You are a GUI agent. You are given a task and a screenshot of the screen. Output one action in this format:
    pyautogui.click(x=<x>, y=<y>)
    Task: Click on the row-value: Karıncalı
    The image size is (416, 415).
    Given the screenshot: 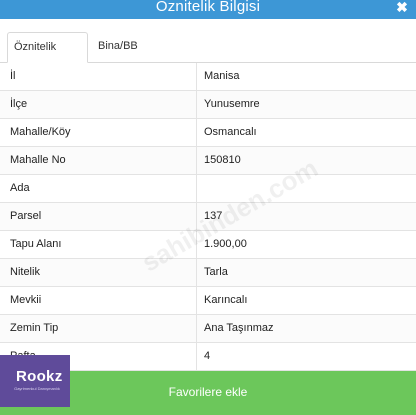 What is the action you would take?
    pyautogui.click(x=226, y=300)
    